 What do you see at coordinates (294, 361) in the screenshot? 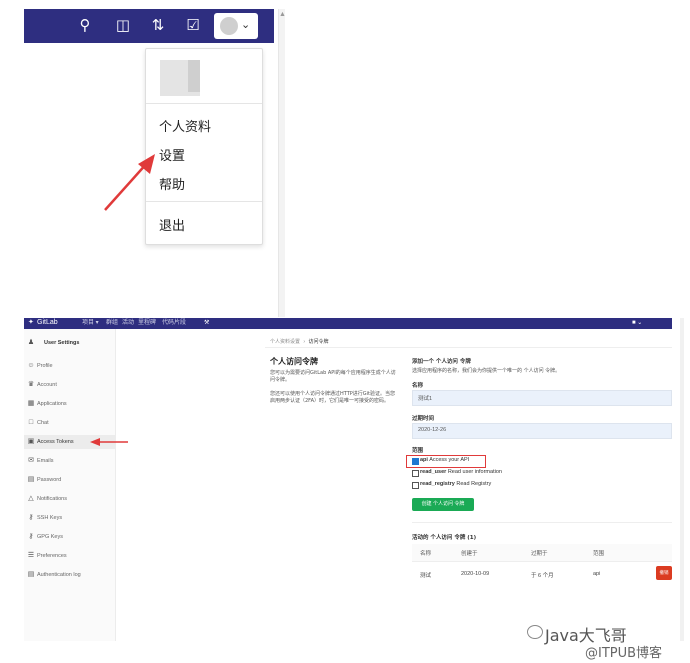
I see `section-title: 个人访问令牌` at bounding box center [294, 361].